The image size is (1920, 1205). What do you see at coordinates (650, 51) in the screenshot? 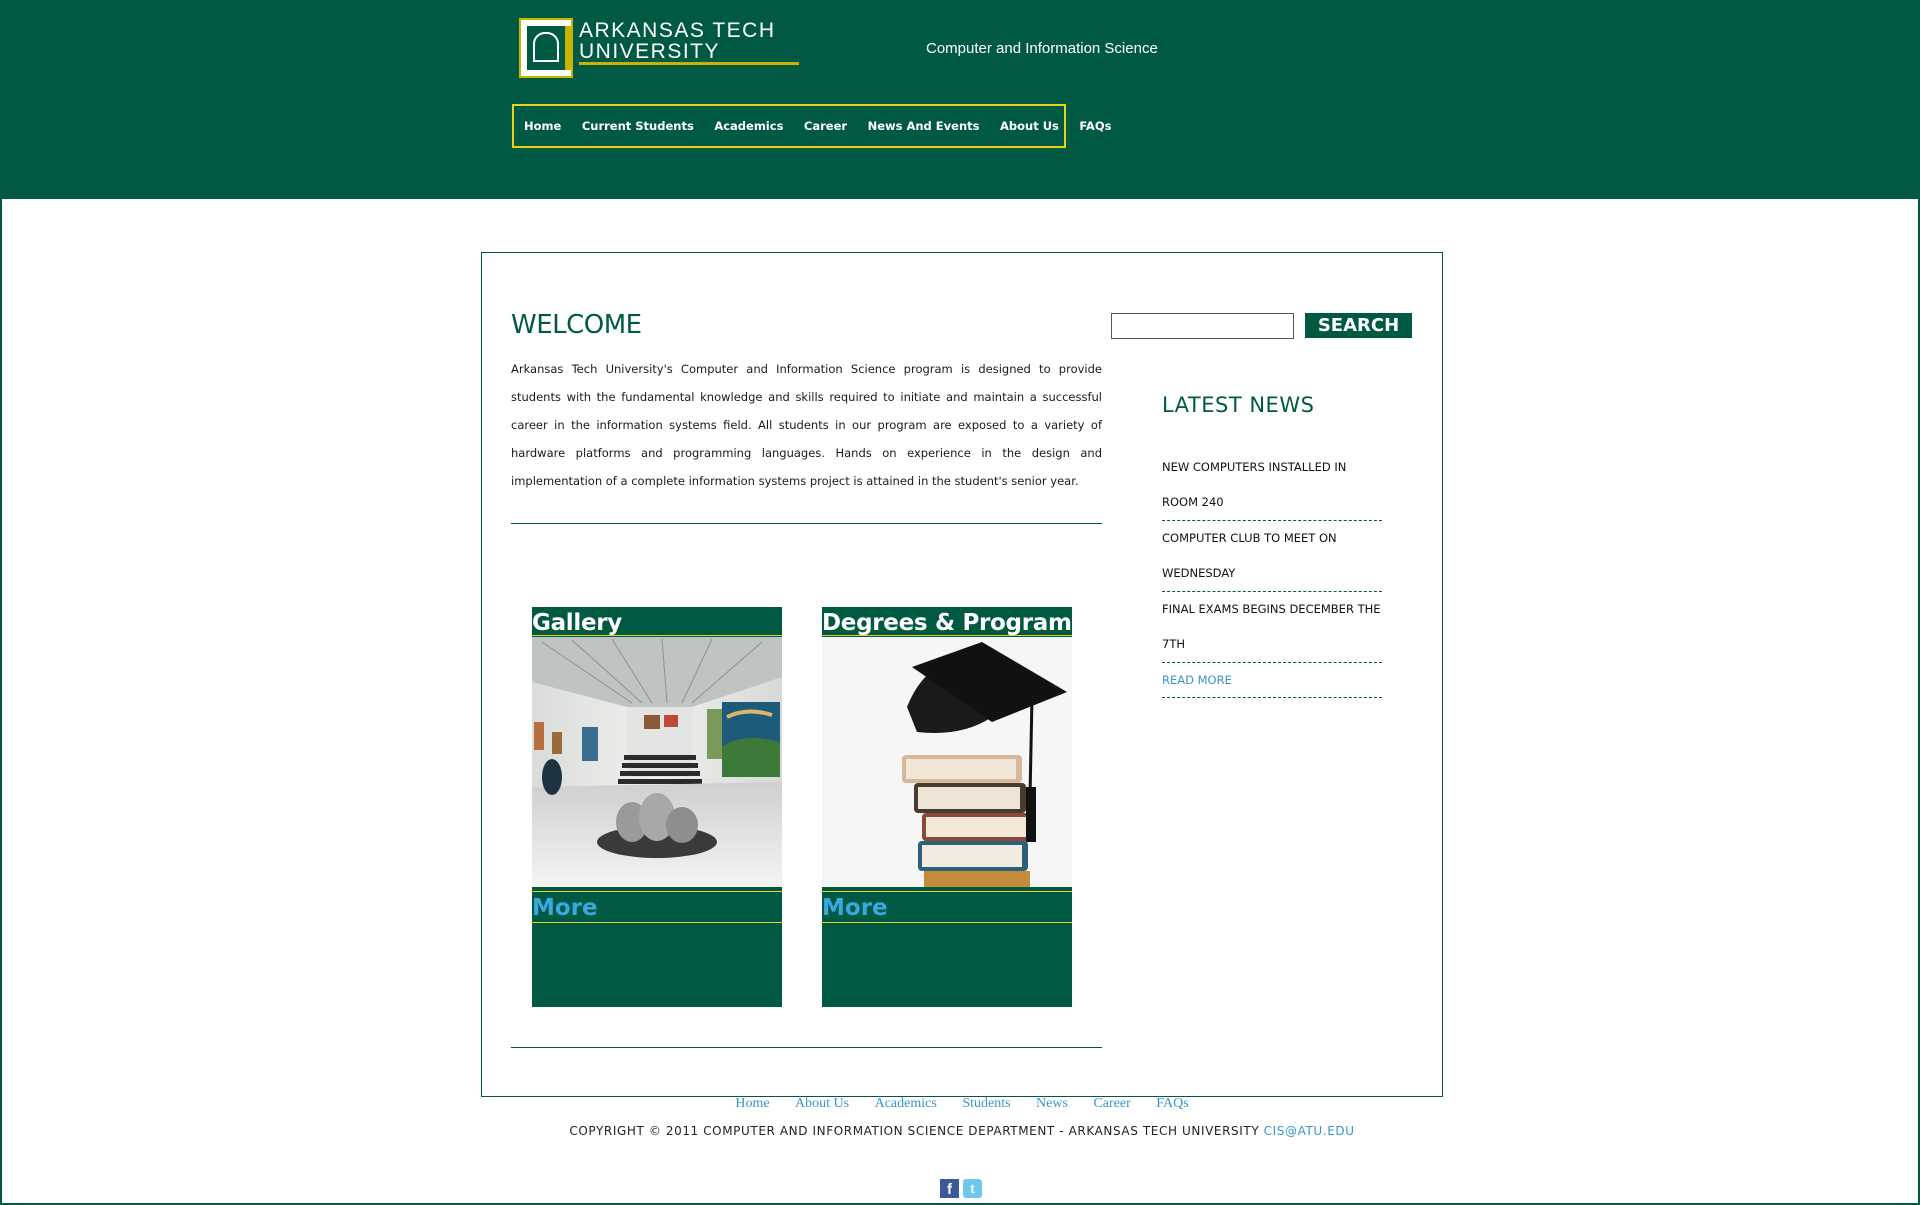
I see `logo-line2: UNIVERSITY` at bounding box center [650, 51].